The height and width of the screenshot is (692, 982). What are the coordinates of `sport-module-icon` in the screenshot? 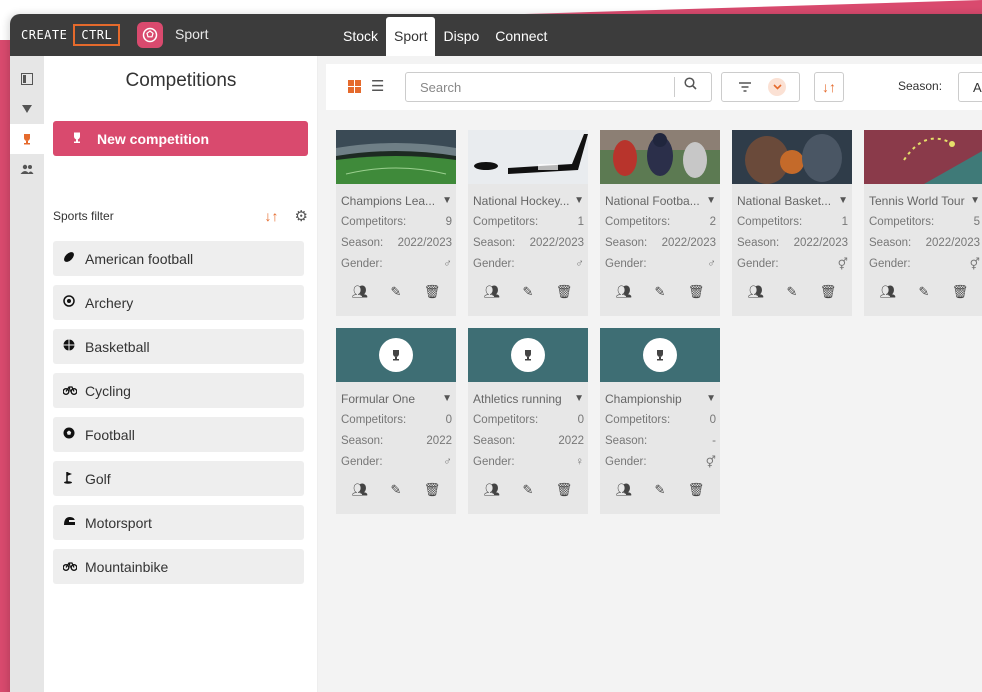 It's located at (150, 35).